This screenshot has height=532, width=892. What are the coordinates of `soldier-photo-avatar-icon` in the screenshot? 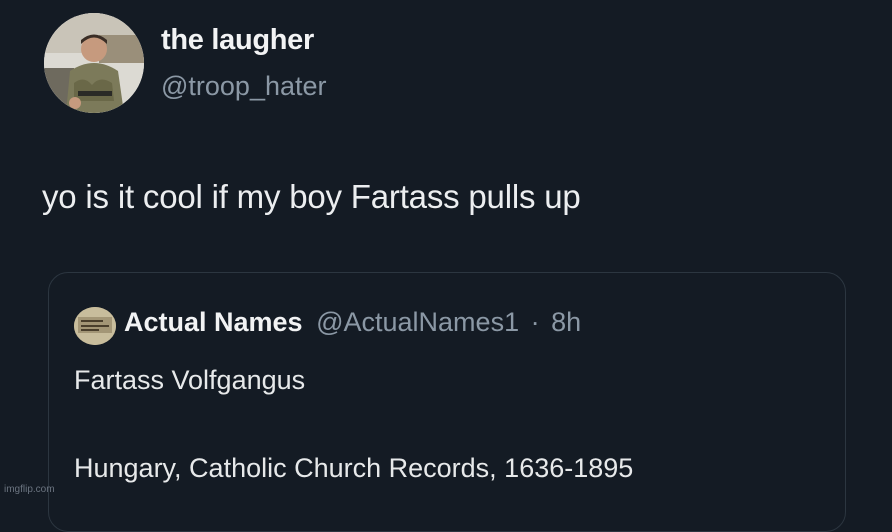 It's located at (94, 63).